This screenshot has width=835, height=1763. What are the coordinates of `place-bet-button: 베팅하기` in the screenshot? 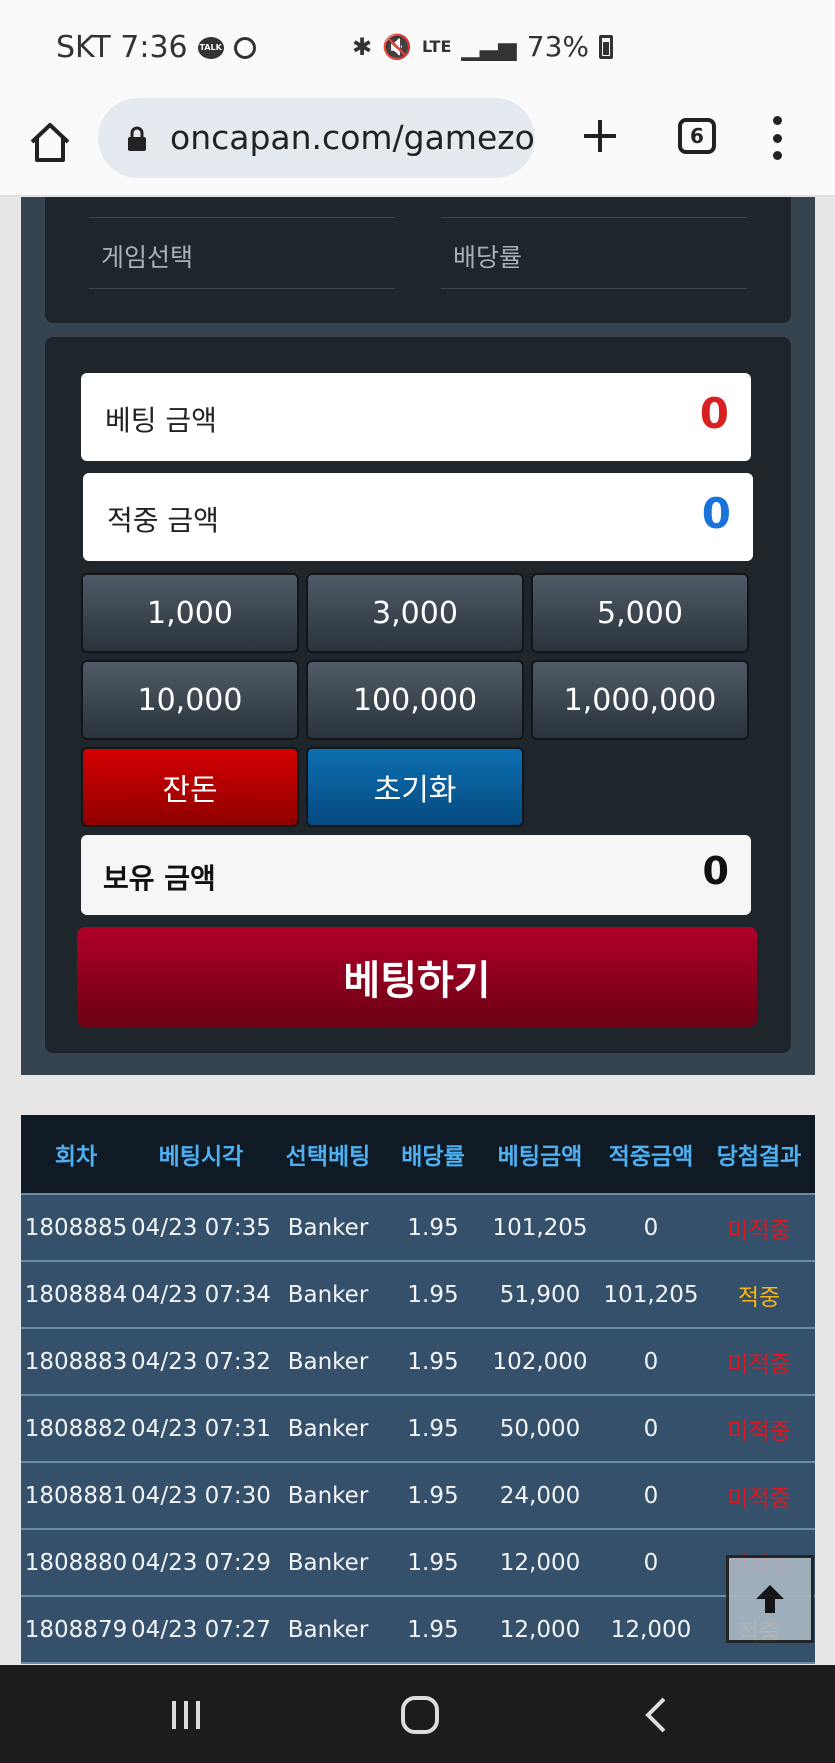 It's located at (417, 977).